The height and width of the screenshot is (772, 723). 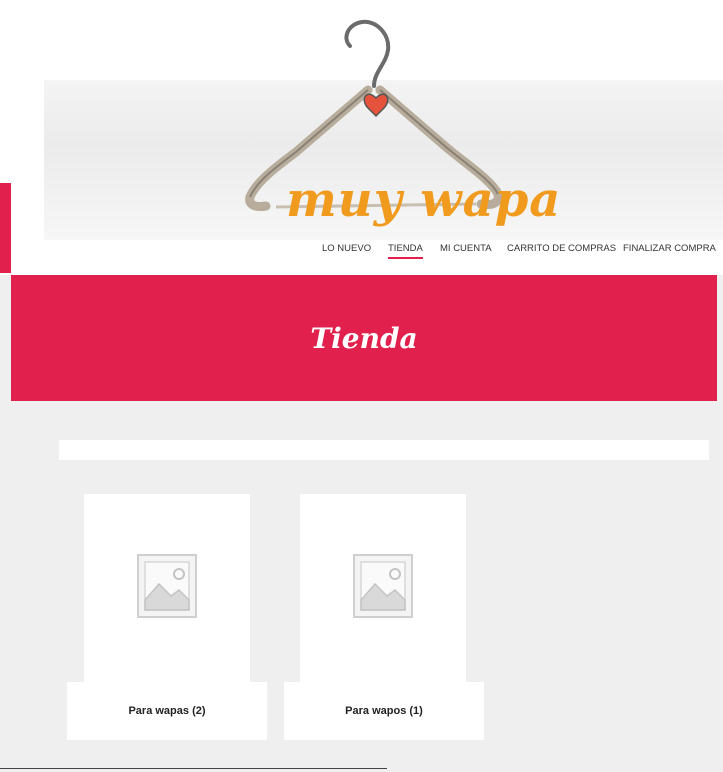 I want to click on page-title: Tienda, so click(x=364, y=338).